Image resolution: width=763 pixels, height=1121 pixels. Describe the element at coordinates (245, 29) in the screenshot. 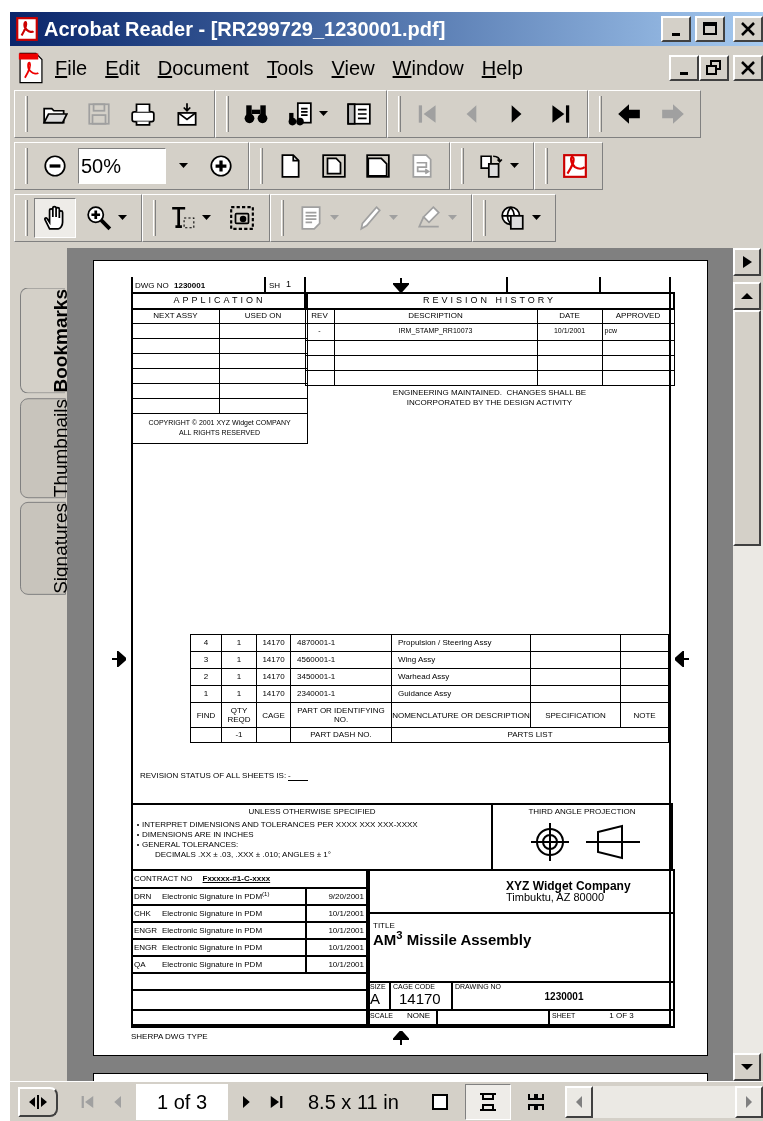

I see `window-title: Acrobat Reader - [RR299729_1230001.pdf]` at that location.